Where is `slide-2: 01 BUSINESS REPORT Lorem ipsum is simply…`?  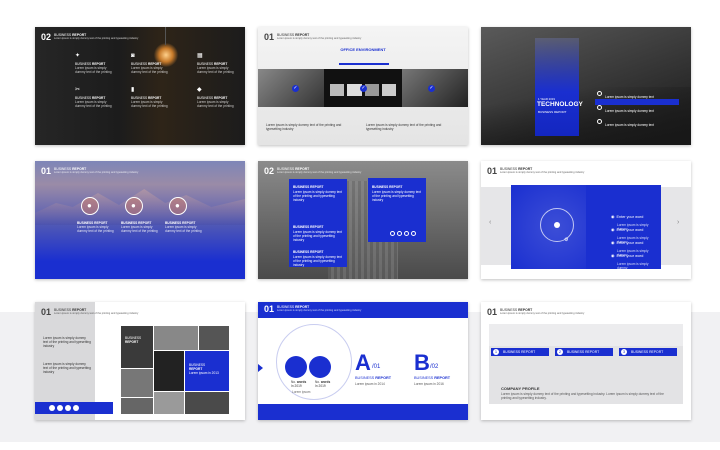 slide-2: 01 BUSINESS REPORT Lorem ipsum is simply… is located at coordinates (363, 86).